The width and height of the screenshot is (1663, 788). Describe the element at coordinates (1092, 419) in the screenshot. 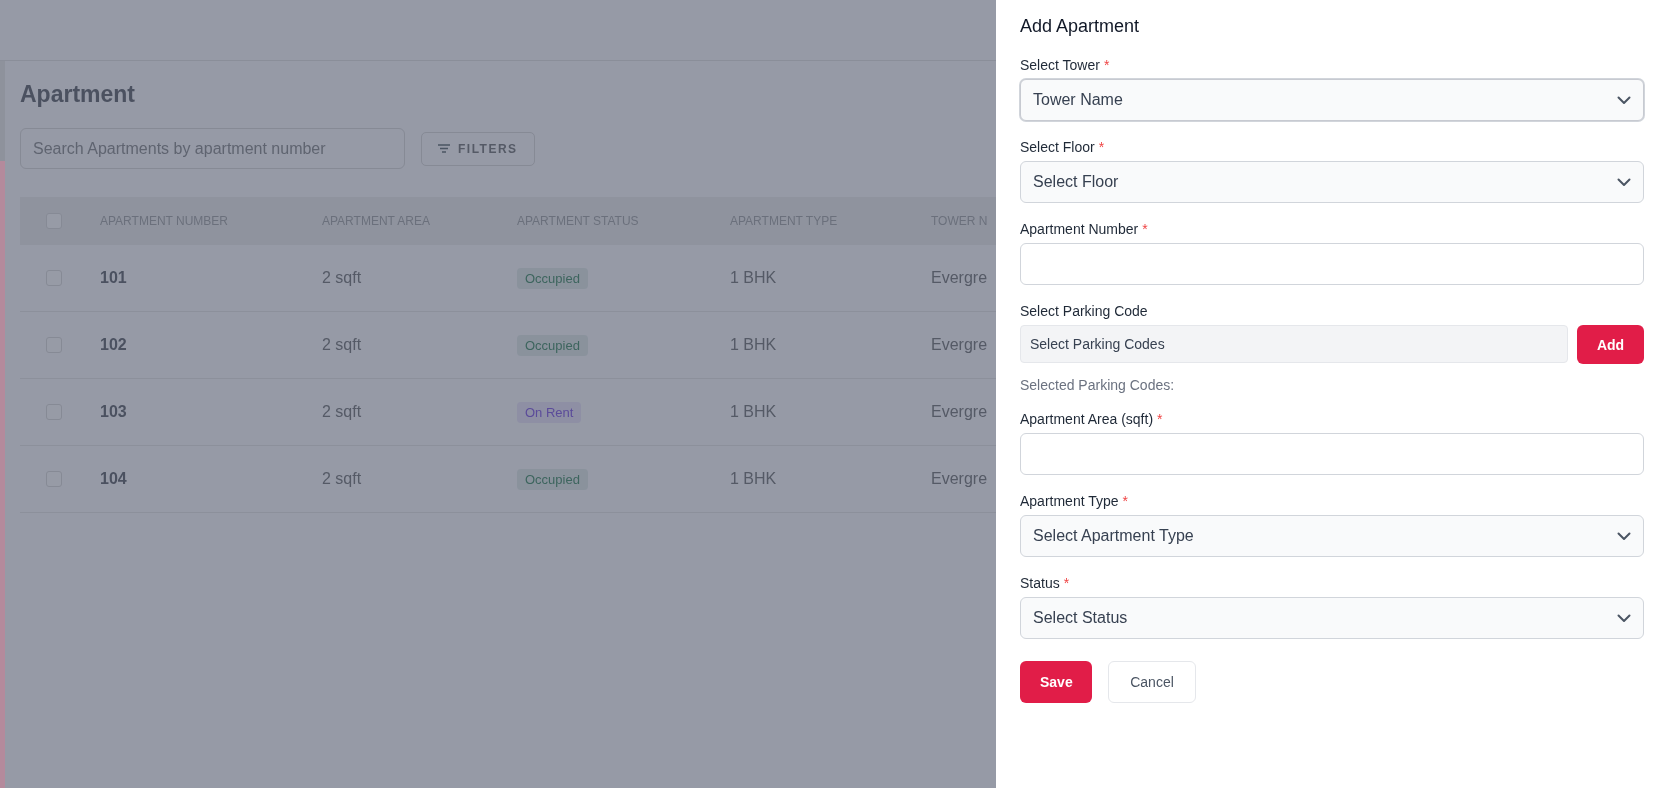

I see `field-label: Apartment Area (sqft) *` at that location.